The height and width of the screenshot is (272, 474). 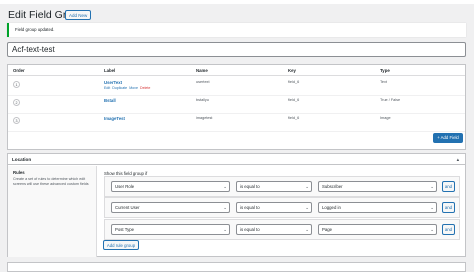 I want to click on rule-param-select: User Role ⌄, so click(x=170, y=186).